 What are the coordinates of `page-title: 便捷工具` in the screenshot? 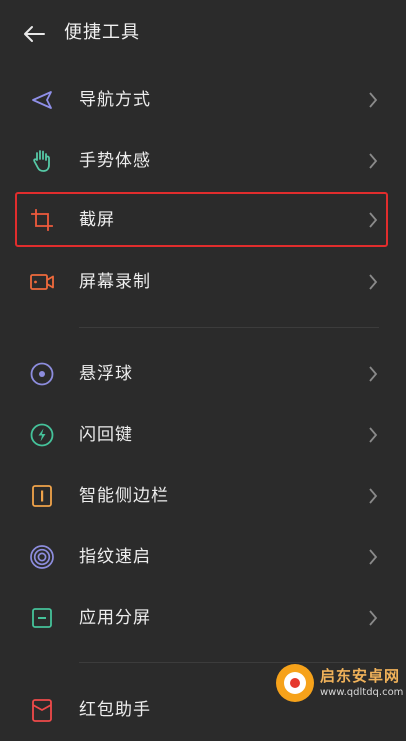 It's located at (102, 32).